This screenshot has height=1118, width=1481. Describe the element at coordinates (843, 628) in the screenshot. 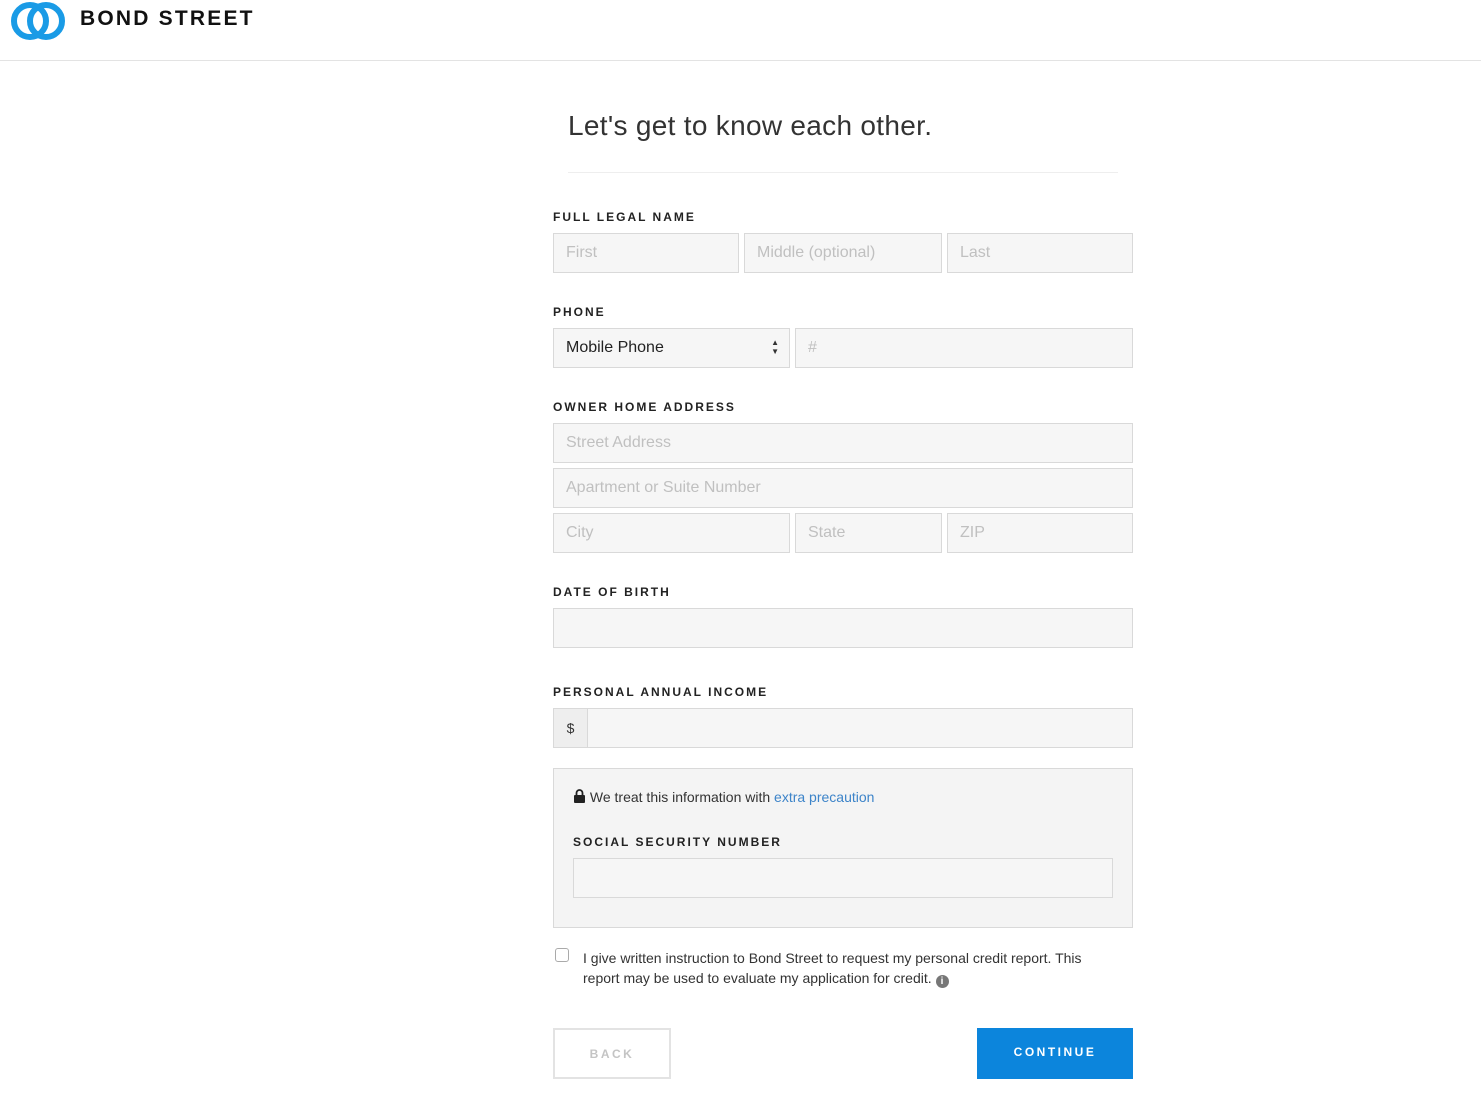

I see `dob-input` at that location.